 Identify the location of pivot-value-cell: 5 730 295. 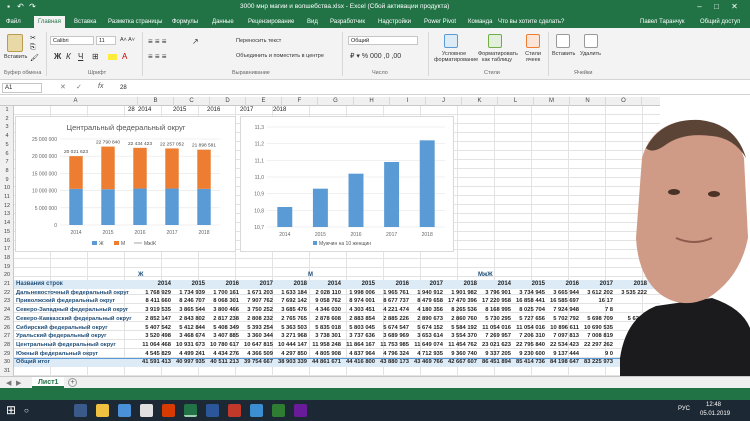
(494, 319).